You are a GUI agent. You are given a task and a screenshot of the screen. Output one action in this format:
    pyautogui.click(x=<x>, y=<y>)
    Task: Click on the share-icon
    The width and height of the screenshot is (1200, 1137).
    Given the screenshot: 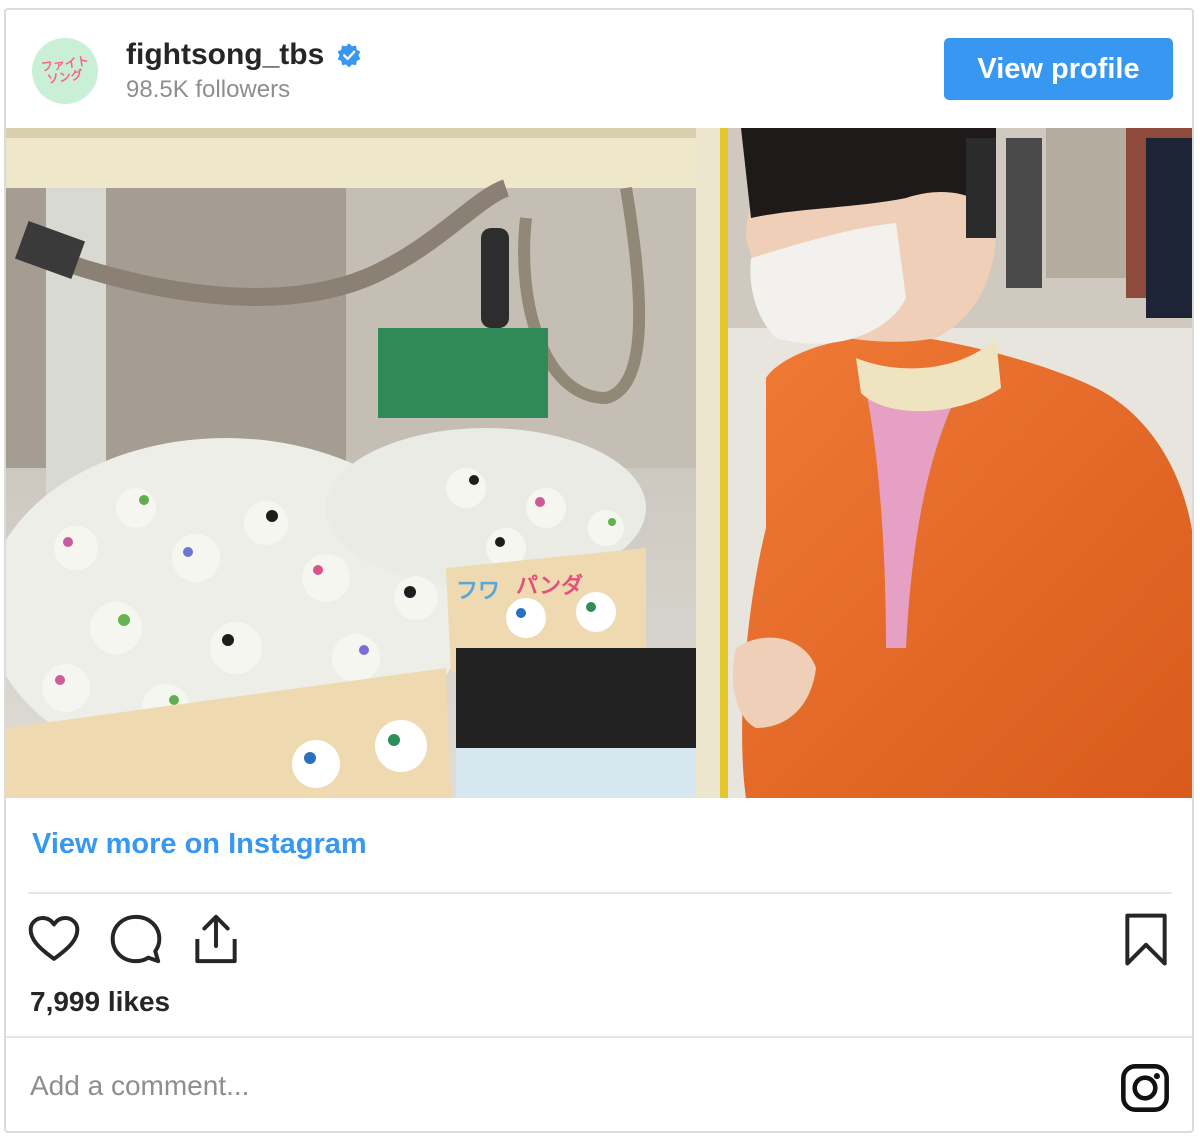 What is the action you would take?
    pyautogui.click(x=216, y=939)
    